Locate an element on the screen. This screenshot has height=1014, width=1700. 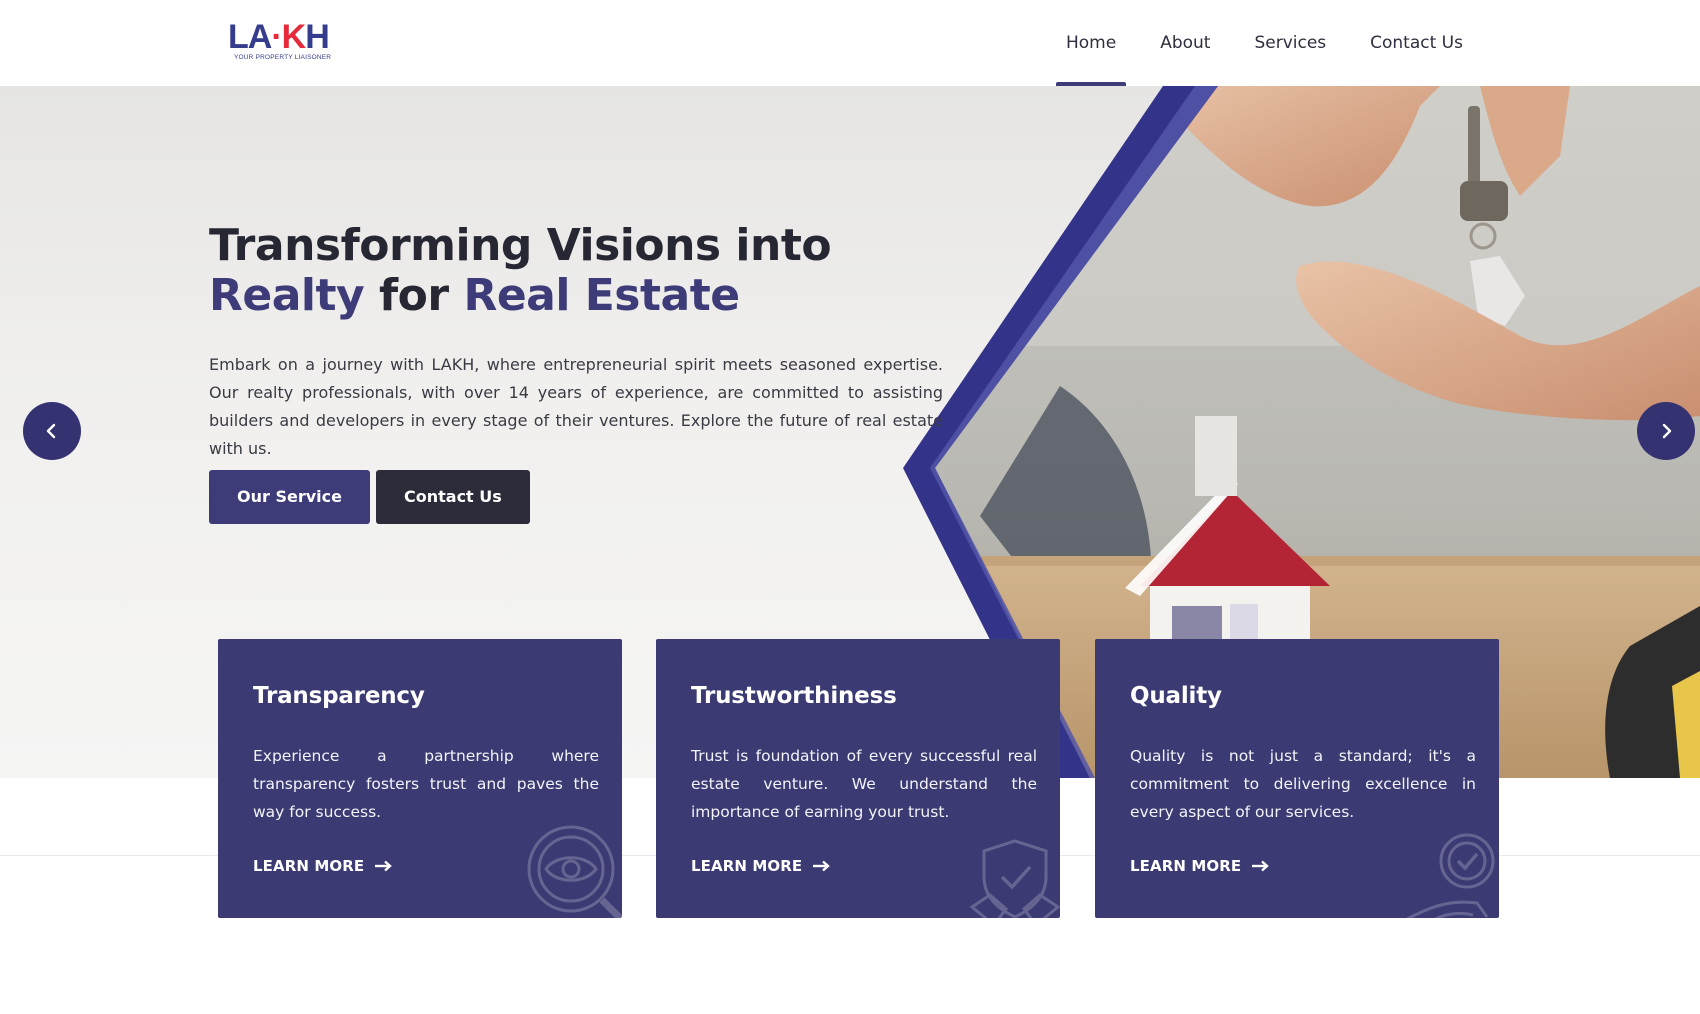
site-logo: LA·KH YOUR PROPERTY LIAISONER is located at coordinates (286, 42).